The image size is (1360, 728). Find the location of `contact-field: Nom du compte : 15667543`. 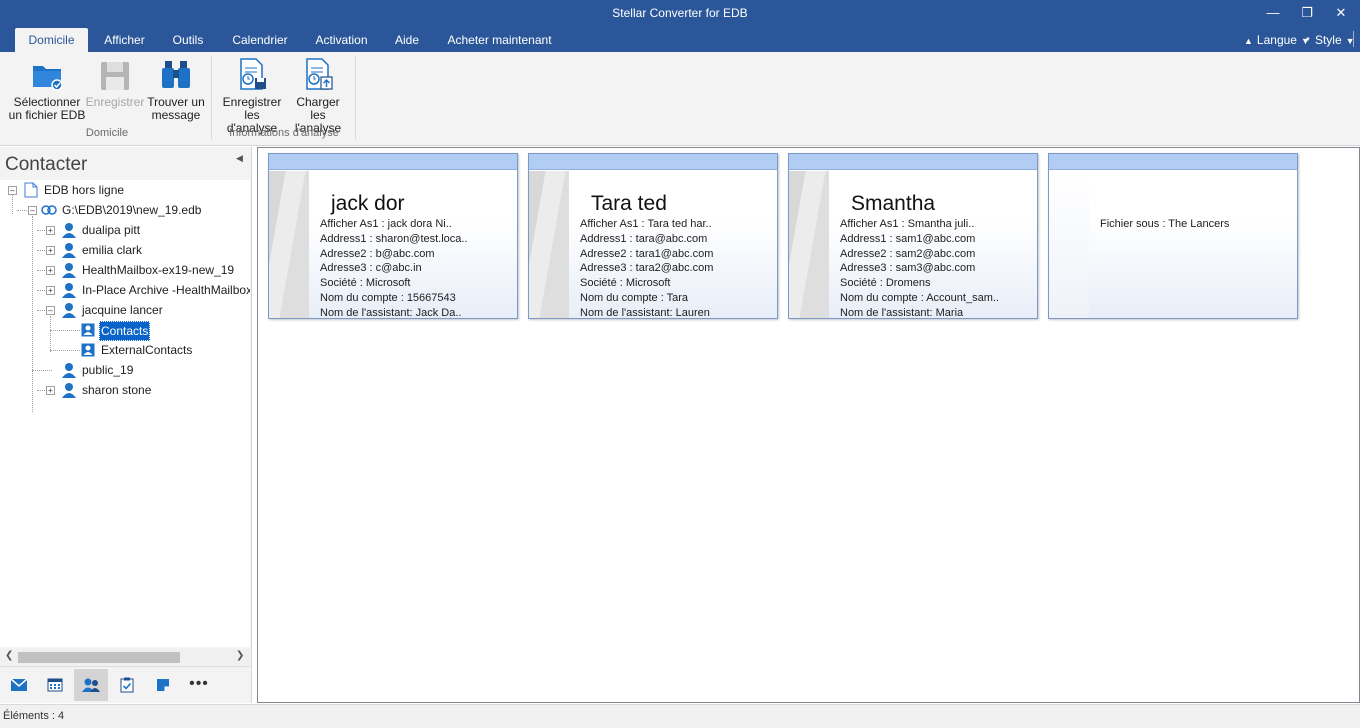

contact-field: Nom du compte : 15667543 is located at coordinates (388, 297).